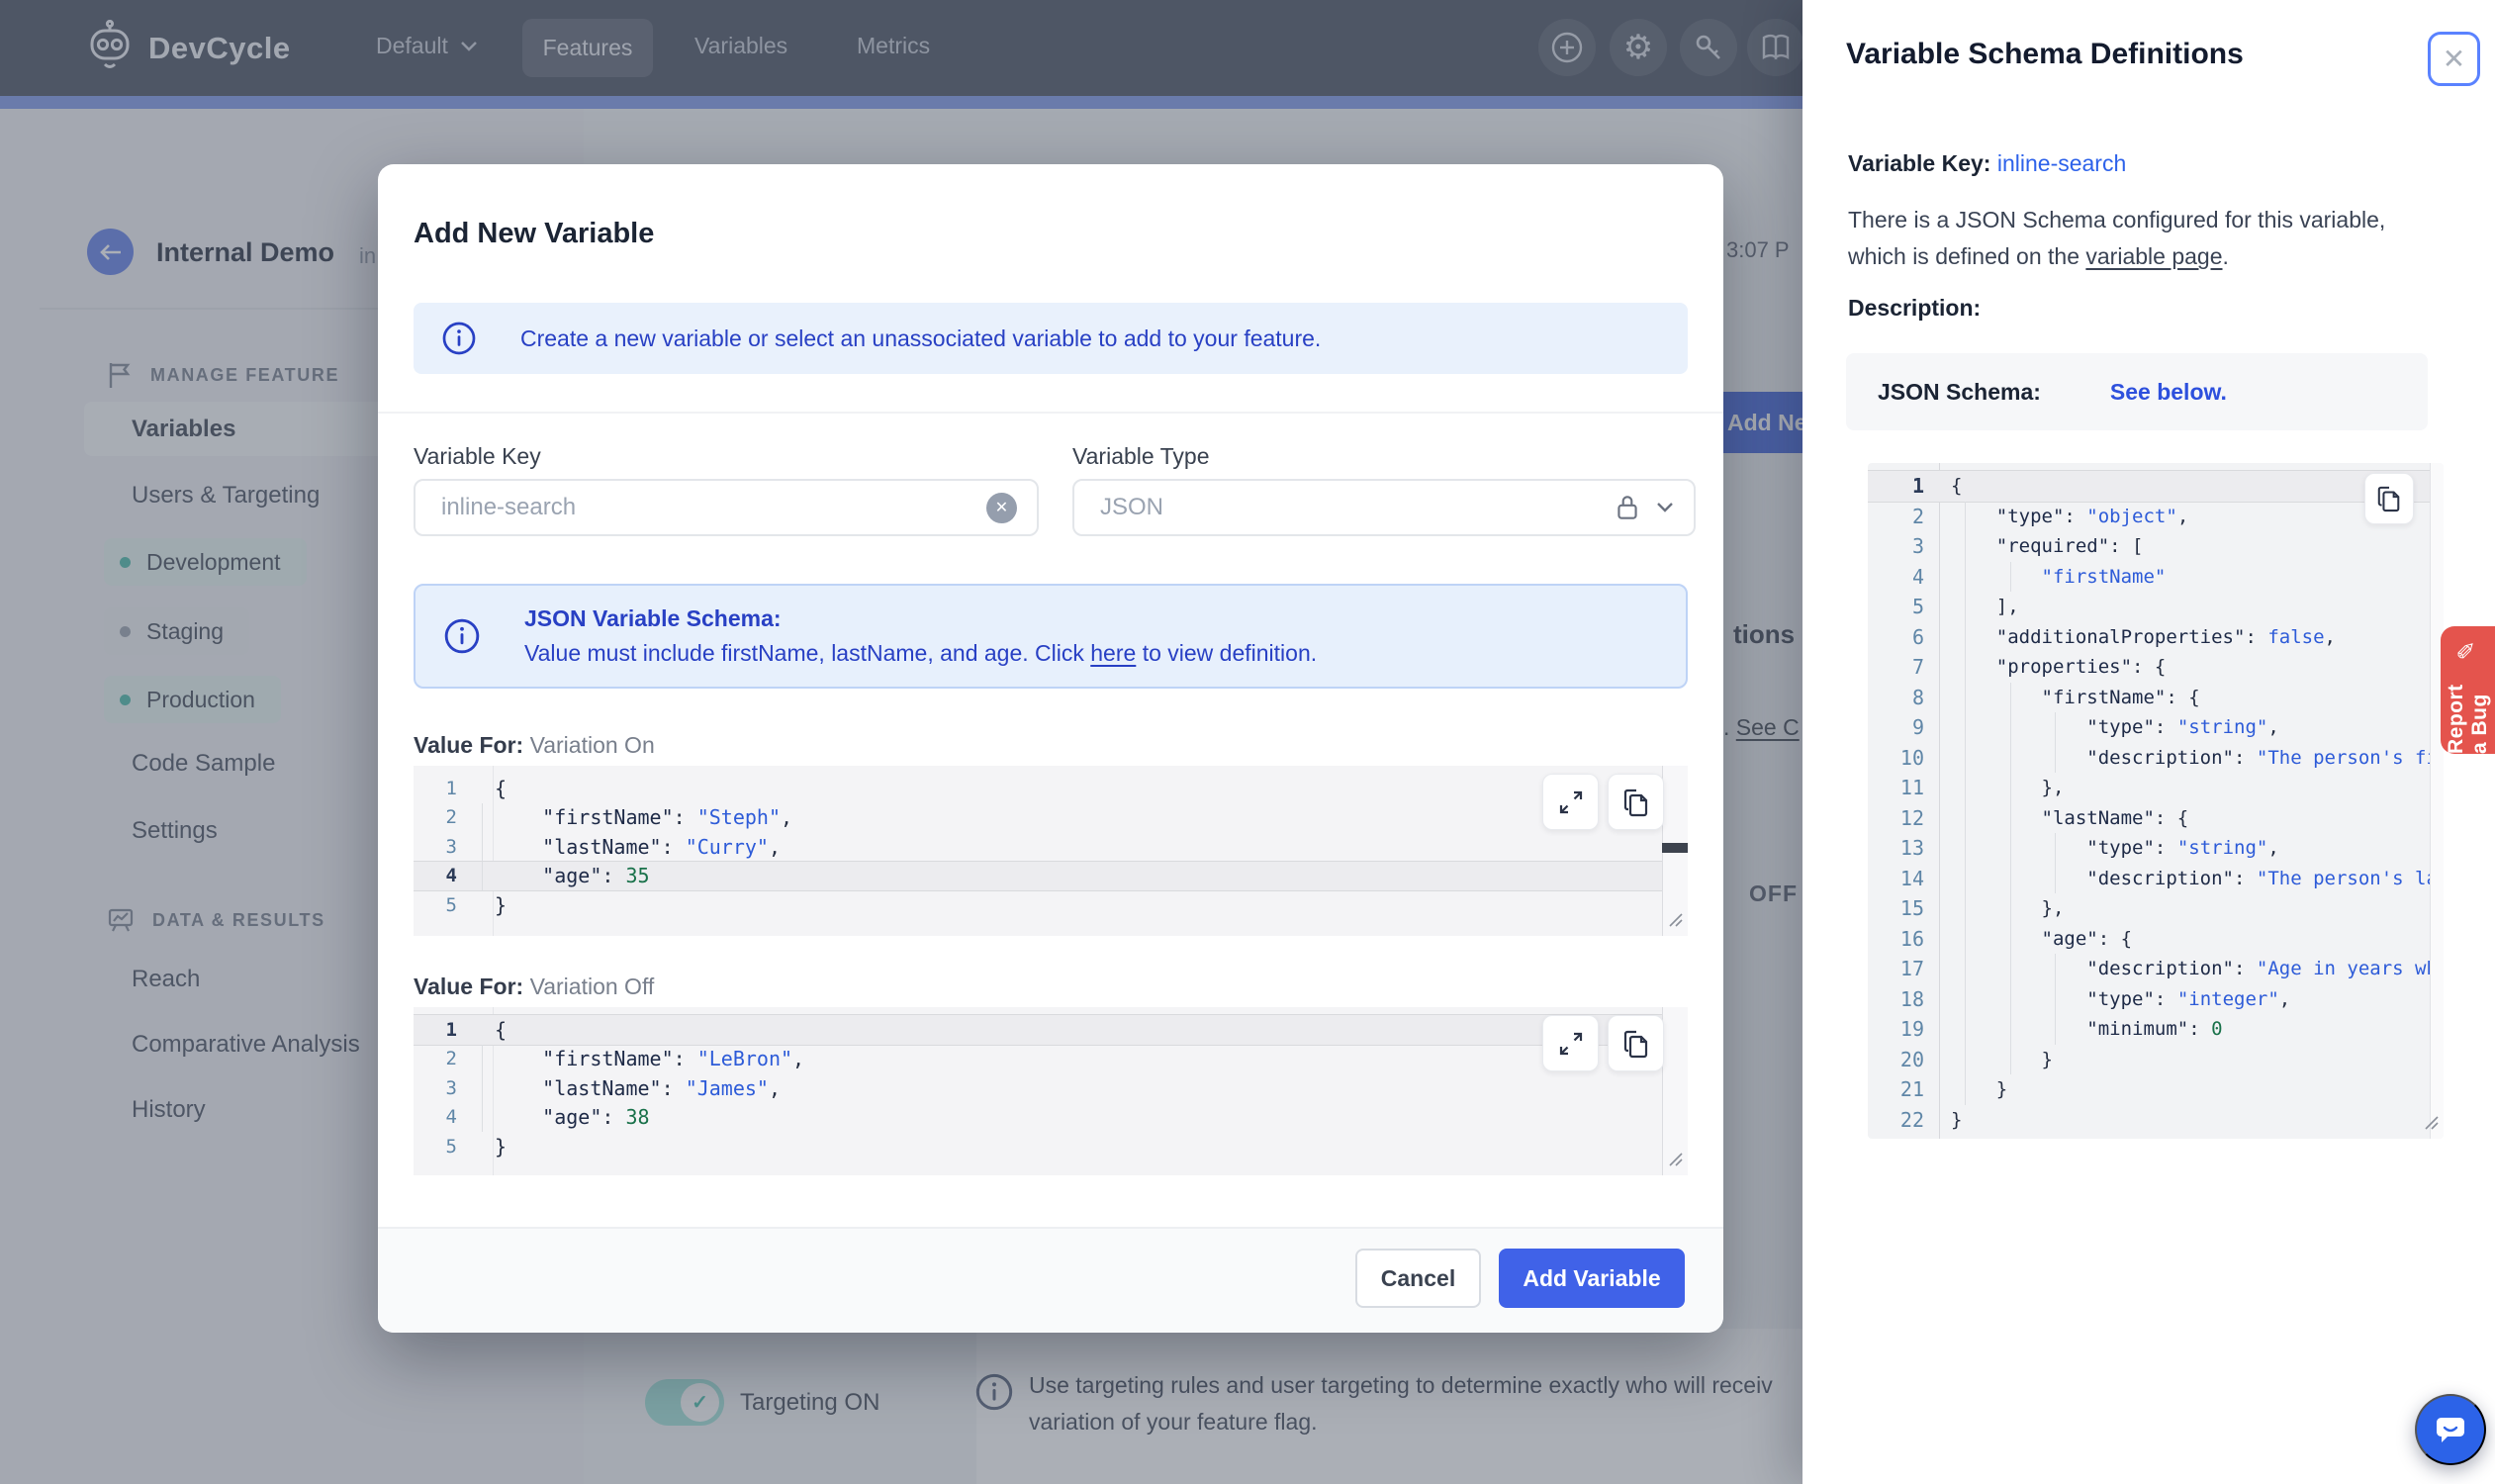 This screenshot has height=1484, width=2495. I want to click on report-a-bug-tab: ✎ Report a Bug, so click(2468, 690).